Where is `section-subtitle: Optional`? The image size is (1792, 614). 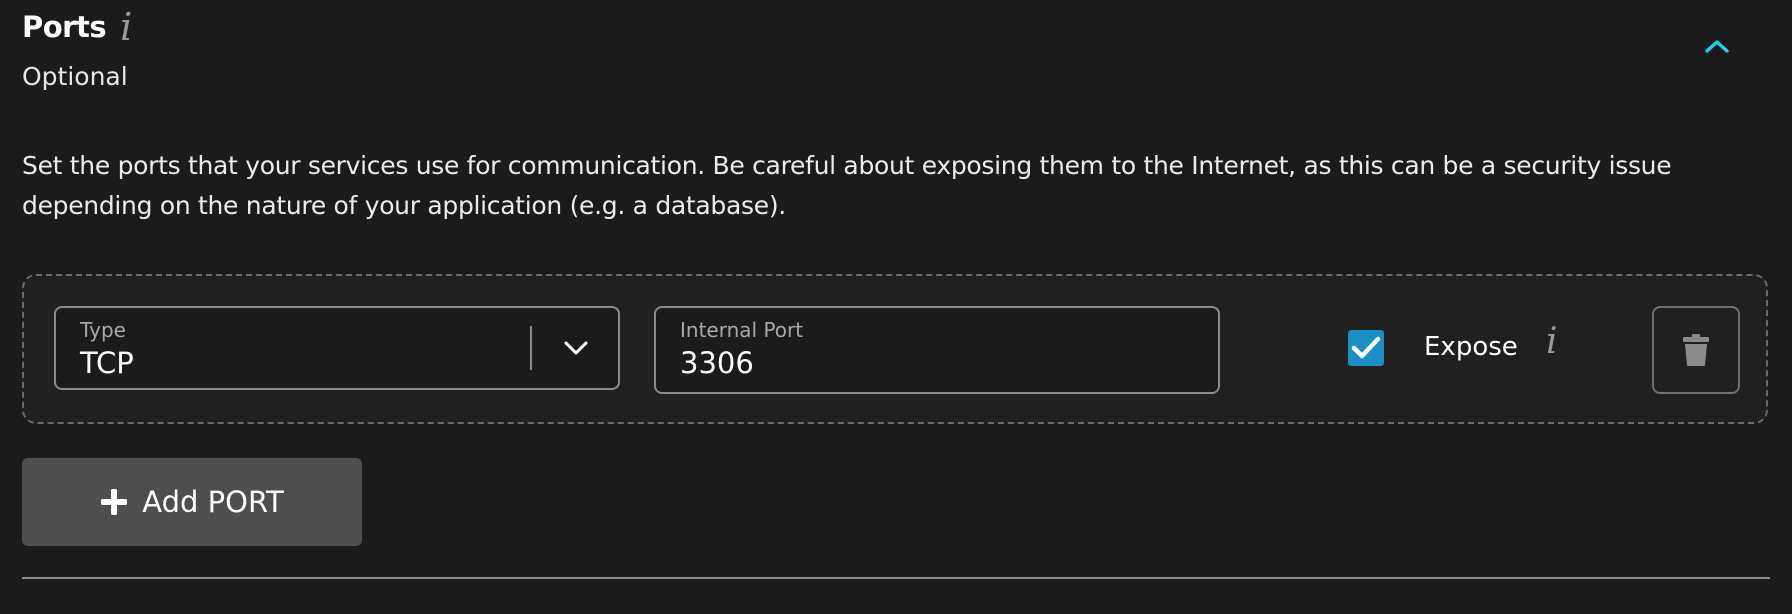 section-subtitle: Optional is located at coordinates (75, 76).